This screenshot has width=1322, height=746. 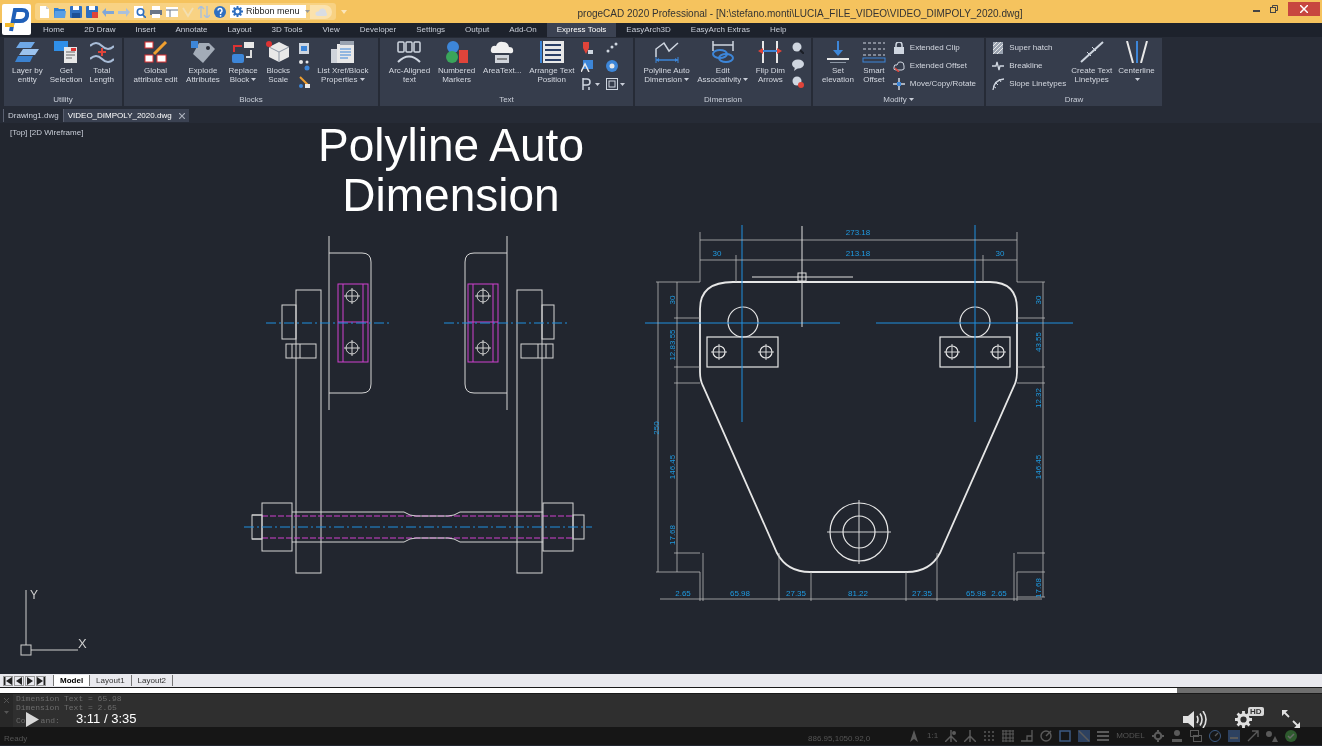 What do you see at coordinates (989, 736) in the screenshot?
I see `dot-grid-icon` at bounding box center [989, 736].